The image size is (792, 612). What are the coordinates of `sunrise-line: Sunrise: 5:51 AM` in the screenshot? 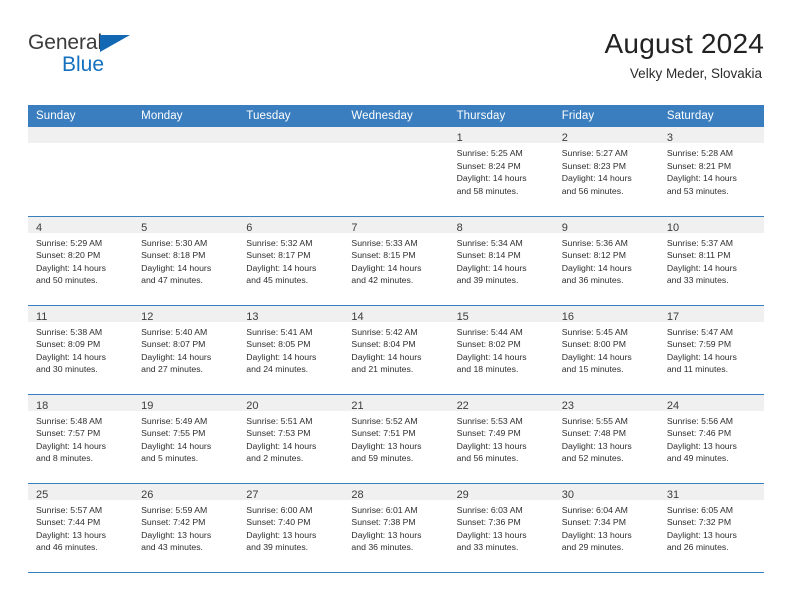 It's located at (279, 420).